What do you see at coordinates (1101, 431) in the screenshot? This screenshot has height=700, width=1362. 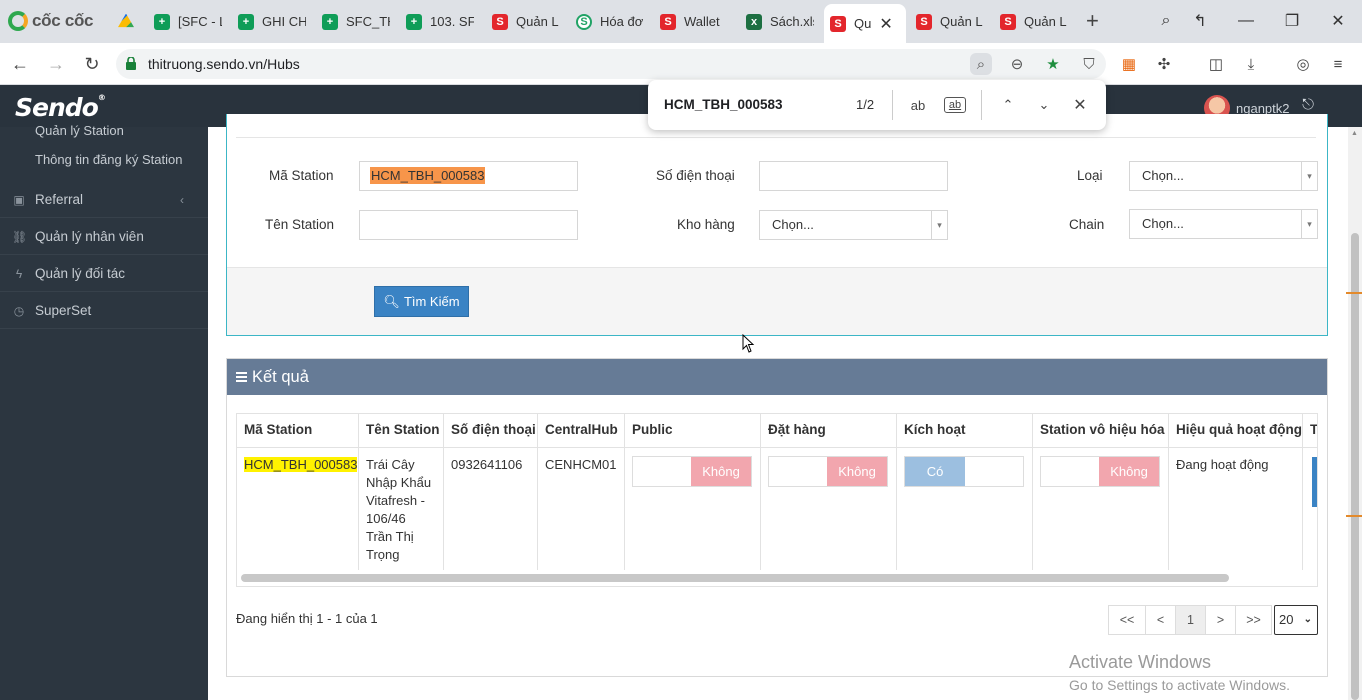 I see `column-header: Station vô hiệu hóa` at bounding box center [1101, 431].